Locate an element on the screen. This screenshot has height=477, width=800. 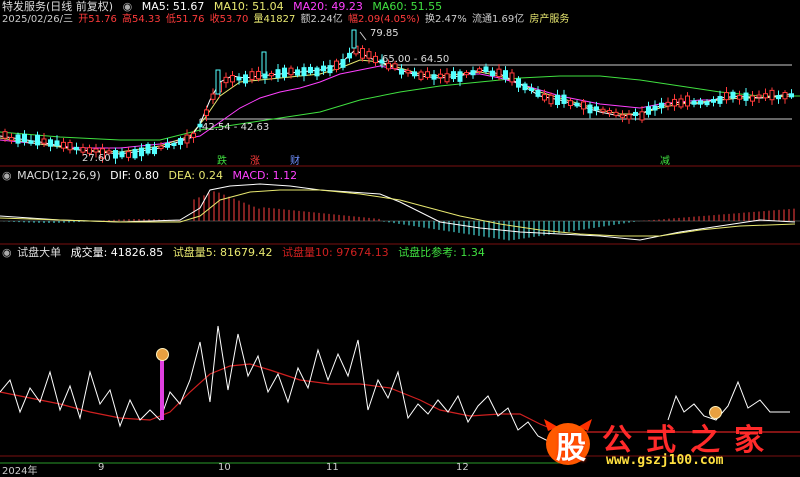
high-annotation: 79.85 is located at coordinates (384, 33).